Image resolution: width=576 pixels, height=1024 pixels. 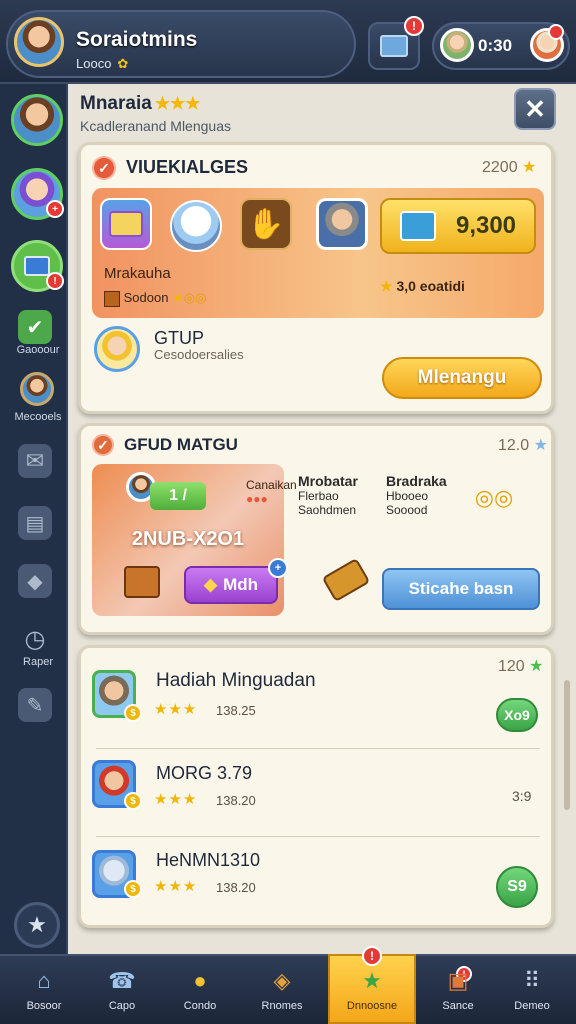 What do you see at coordinates (511, 666) in the screenshot?
I see `card3-points-value: 120` at bounding box center [511, 666].